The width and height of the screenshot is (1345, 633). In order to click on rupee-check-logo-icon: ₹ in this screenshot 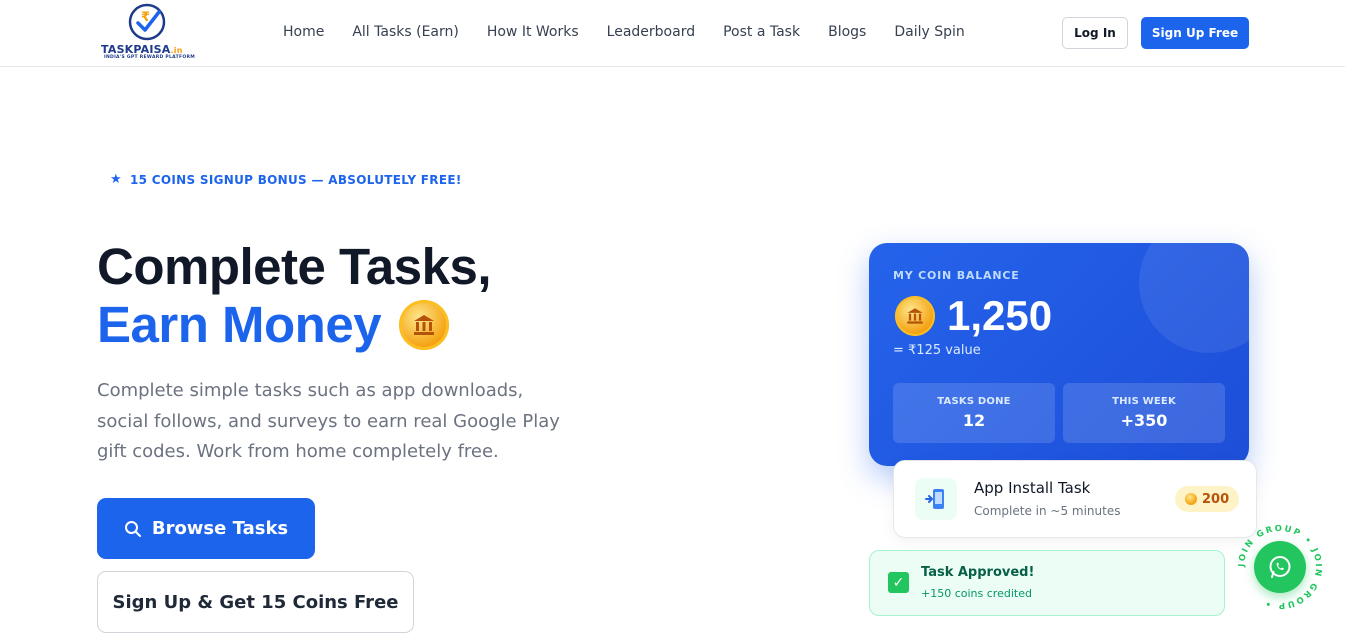, I will do `click(147, 22)`.